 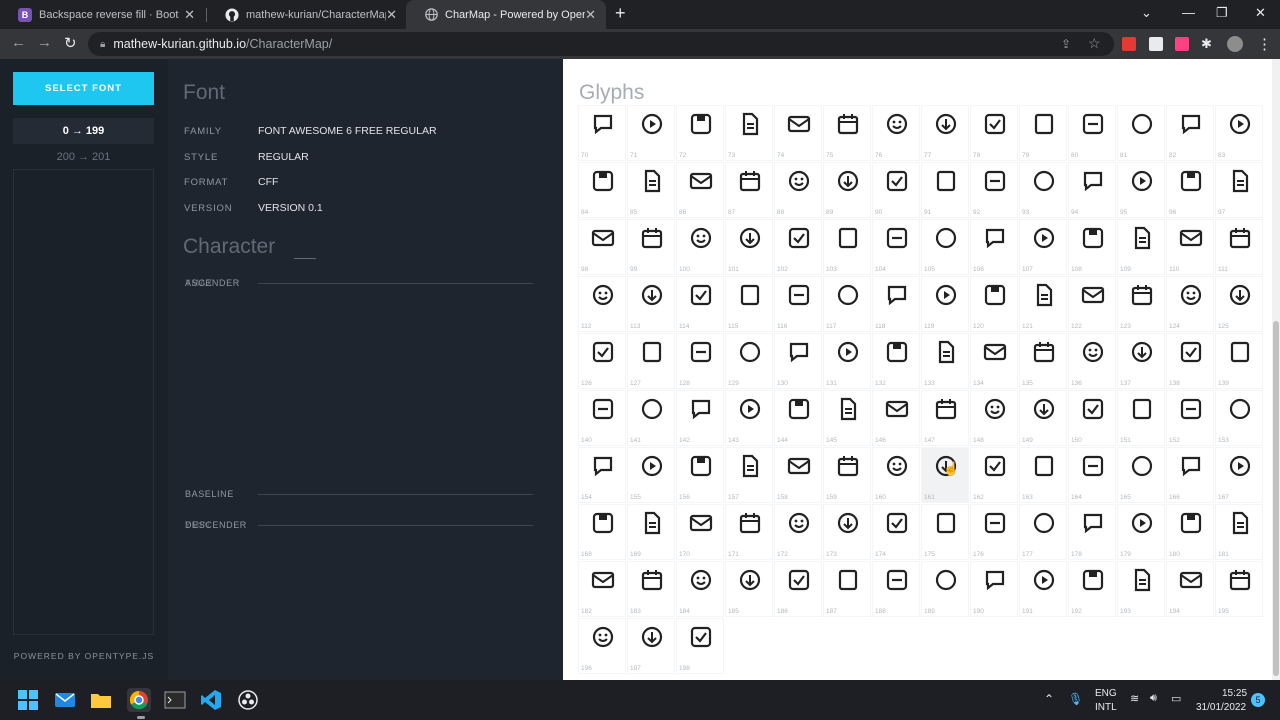 What do you see at coordinates (1239, 361) in the screenshot?
I see `glyph-cell: 139` at bounding box center [1239, 361].